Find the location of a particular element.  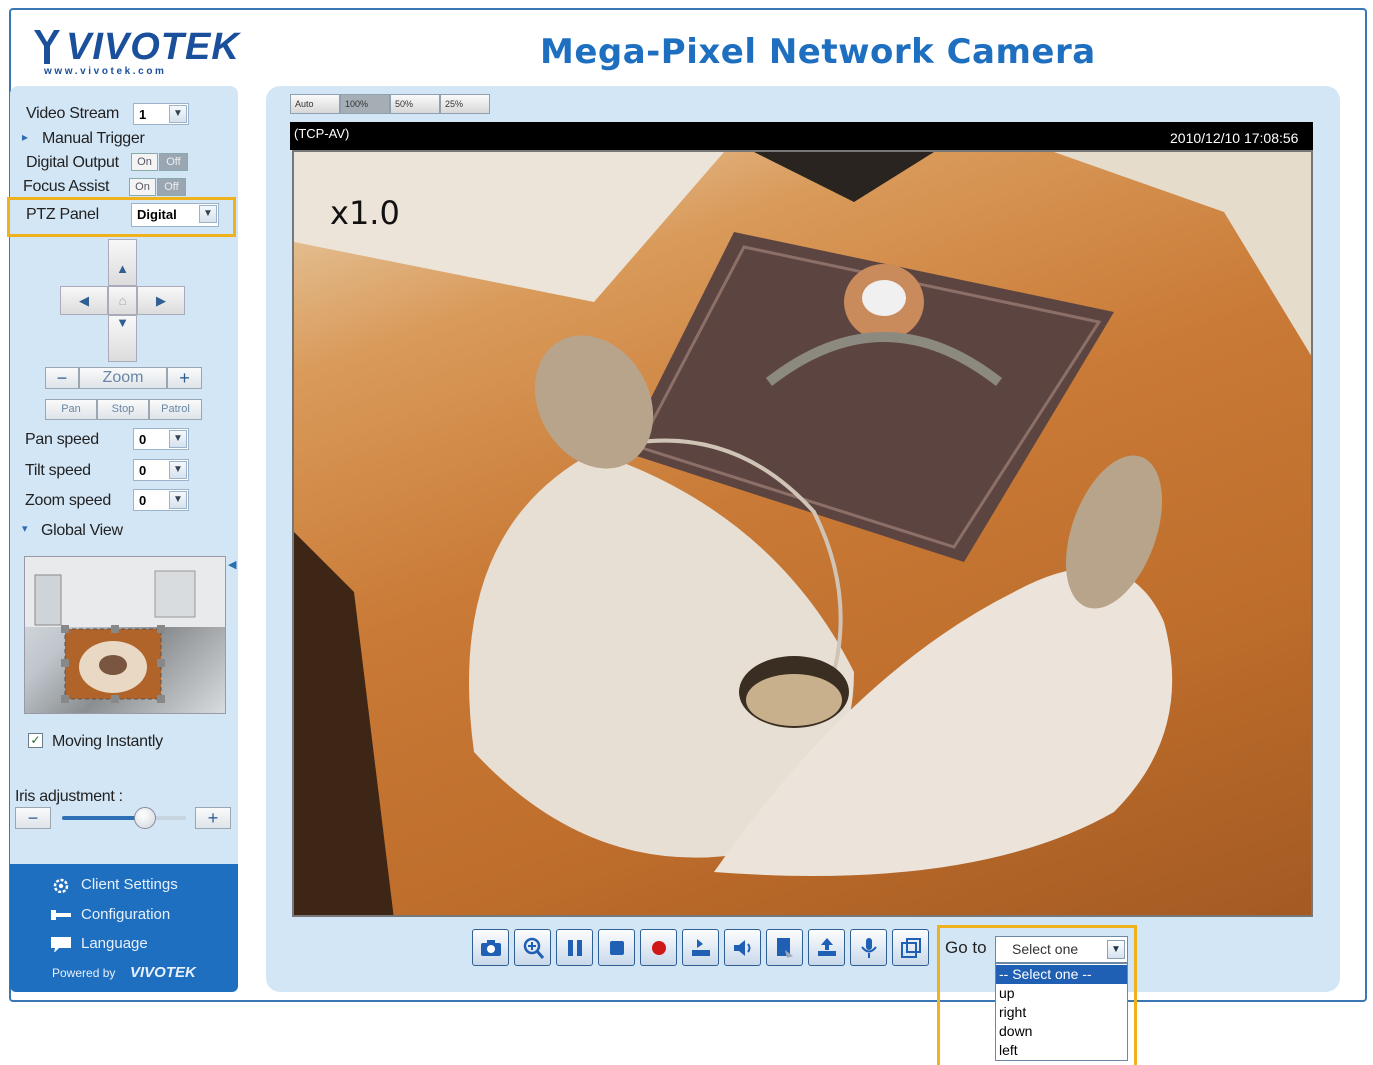

microphone-button is located at coordinates (868, 947).